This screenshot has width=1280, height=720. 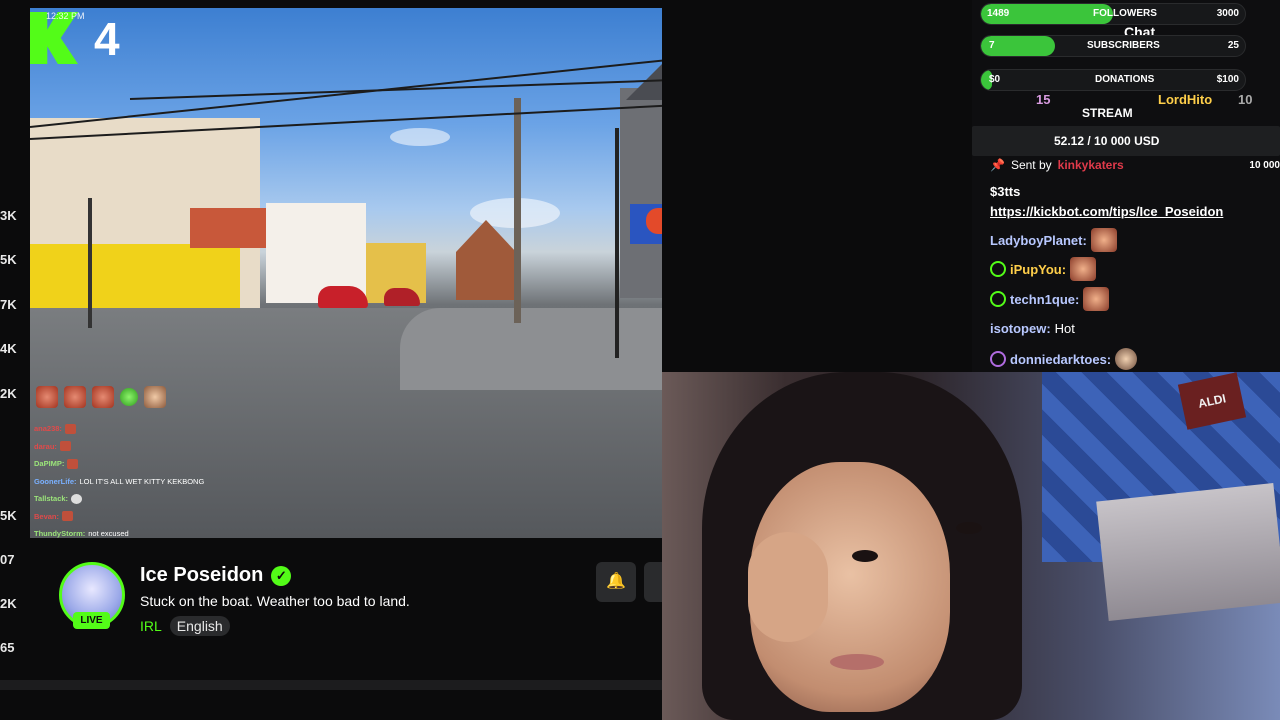 What do you see at coordinates (654, 582) in the screenshot?
I see `follow-button` at bounding box center [654, 582].